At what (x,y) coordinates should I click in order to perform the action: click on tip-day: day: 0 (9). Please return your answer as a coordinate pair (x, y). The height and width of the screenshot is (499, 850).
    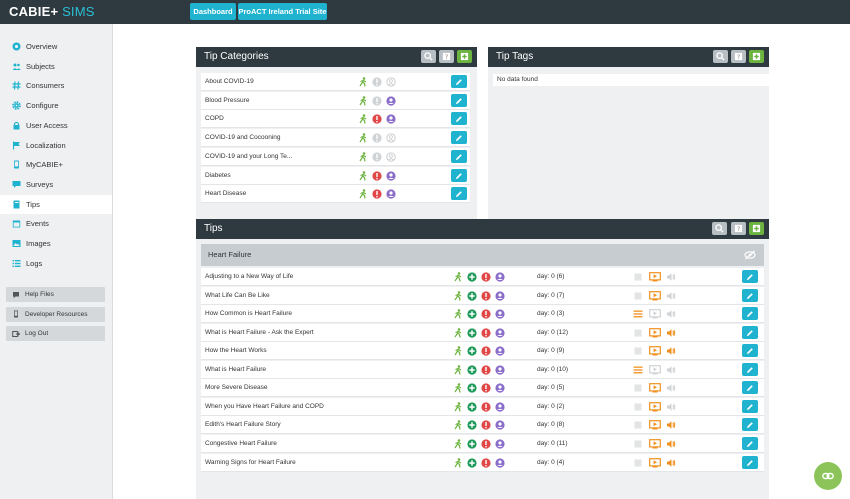
    Looking at the image, I should click on (551, 351).